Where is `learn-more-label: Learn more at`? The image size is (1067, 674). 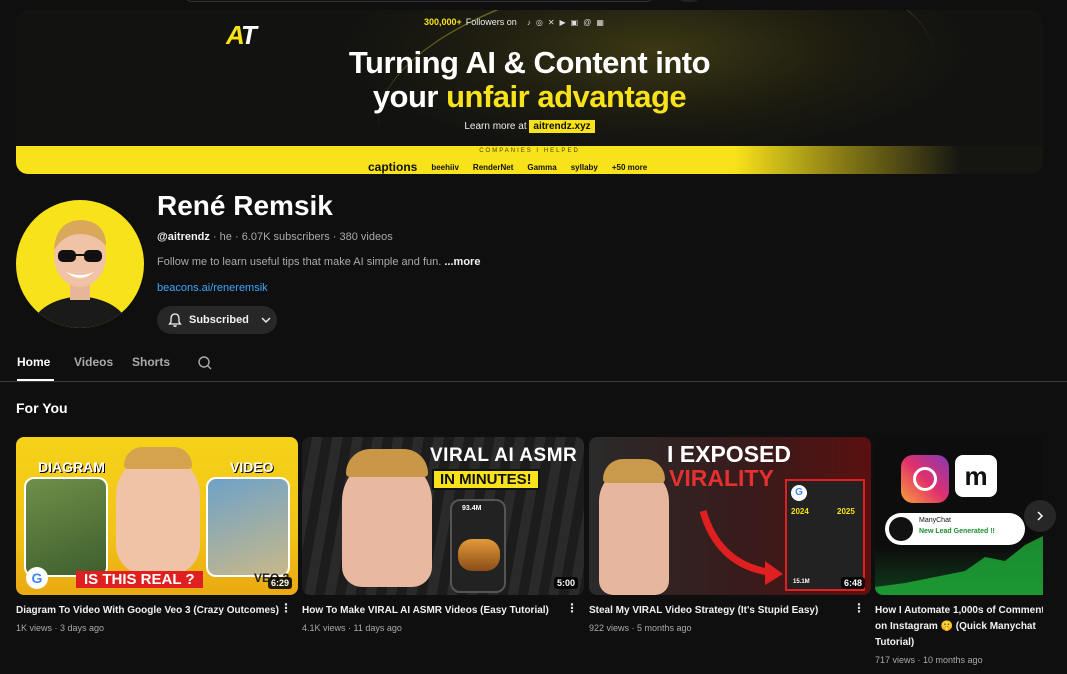 learn-more-label: Learn more at is located at coordinates (495, 126).